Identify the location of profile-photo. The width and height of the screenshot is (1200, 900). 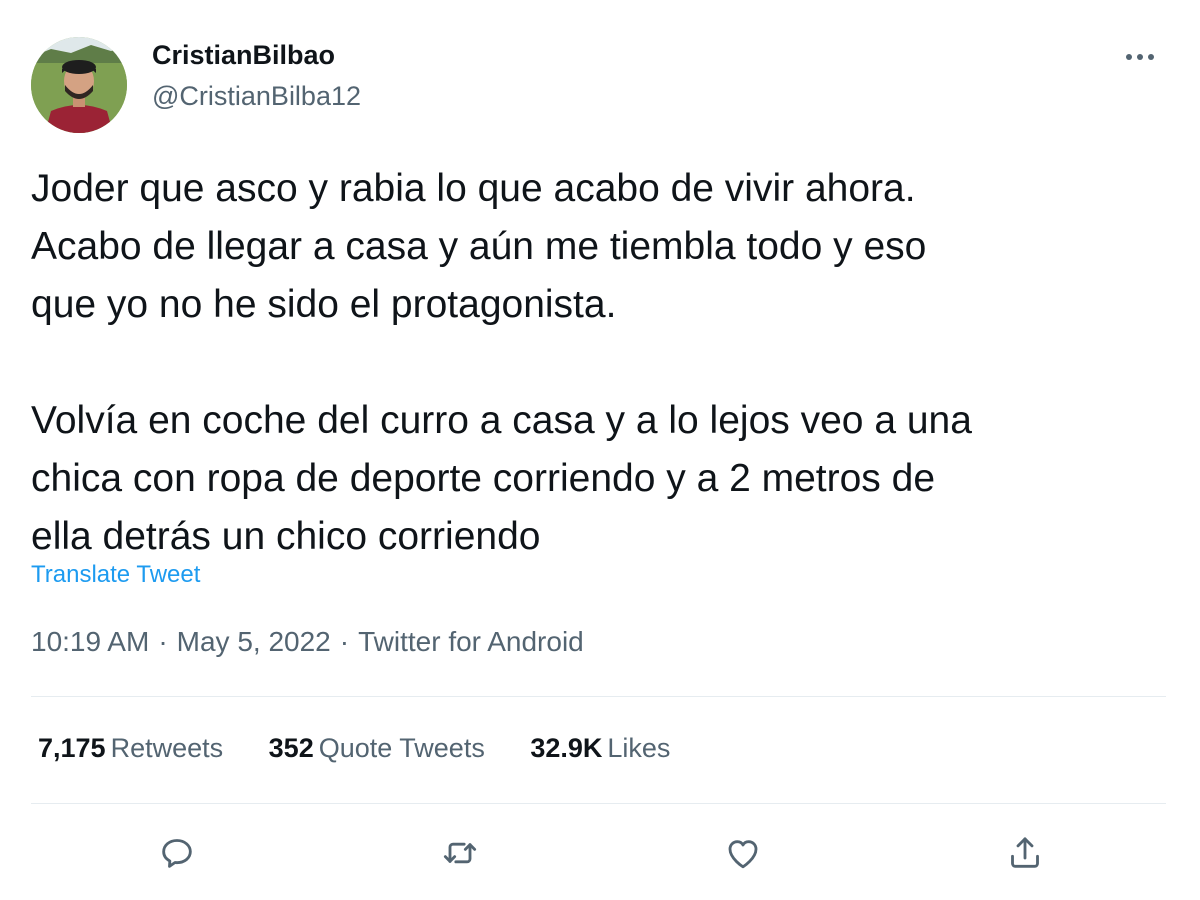
(79, 85).